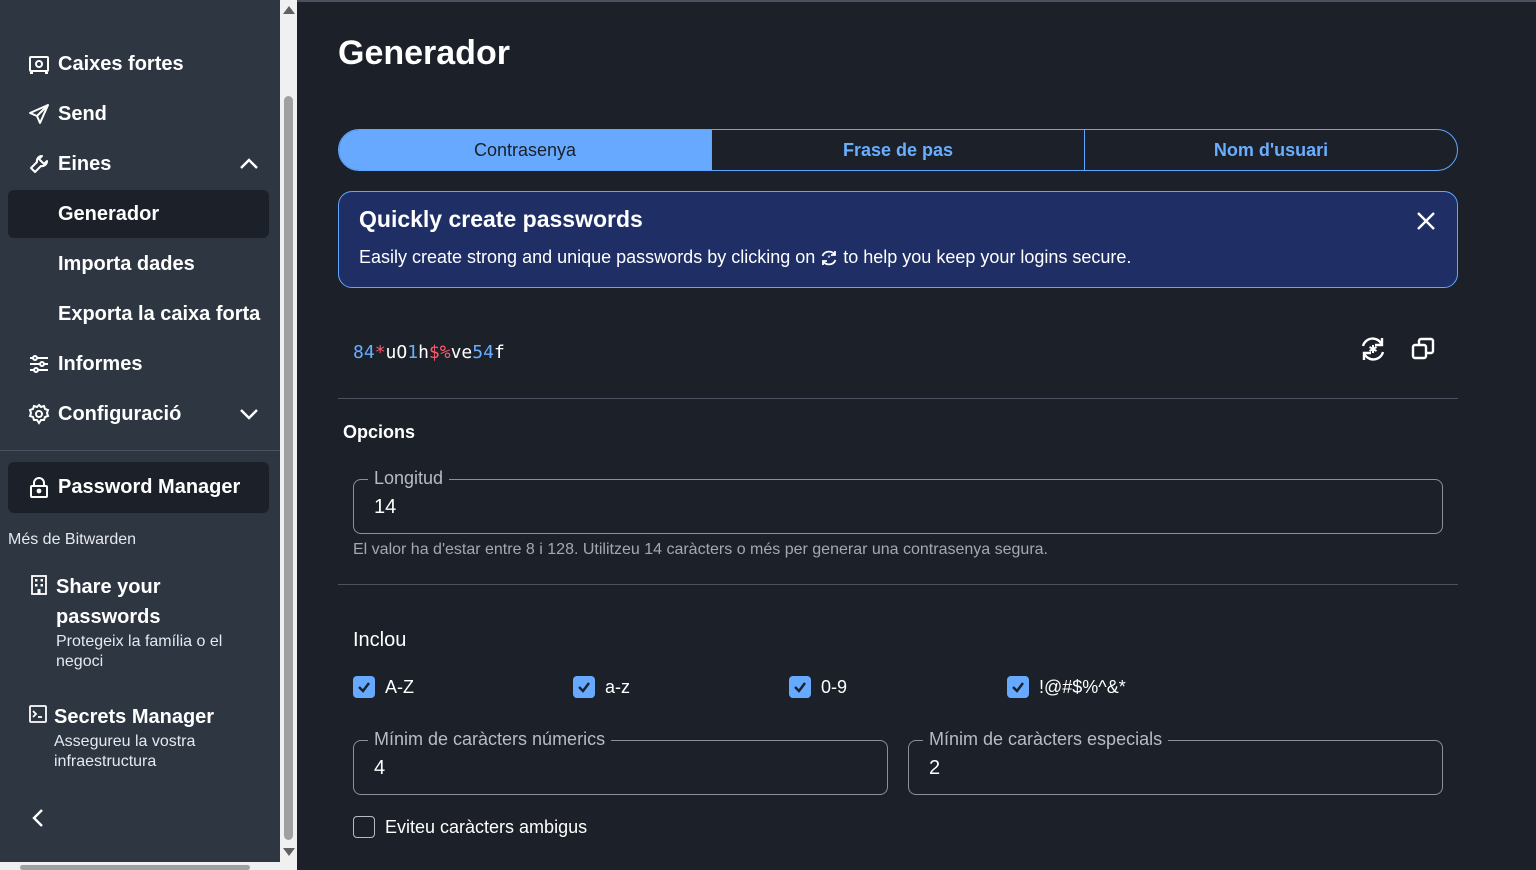  I want to click on regenerate-icon, so click(1373, 351).